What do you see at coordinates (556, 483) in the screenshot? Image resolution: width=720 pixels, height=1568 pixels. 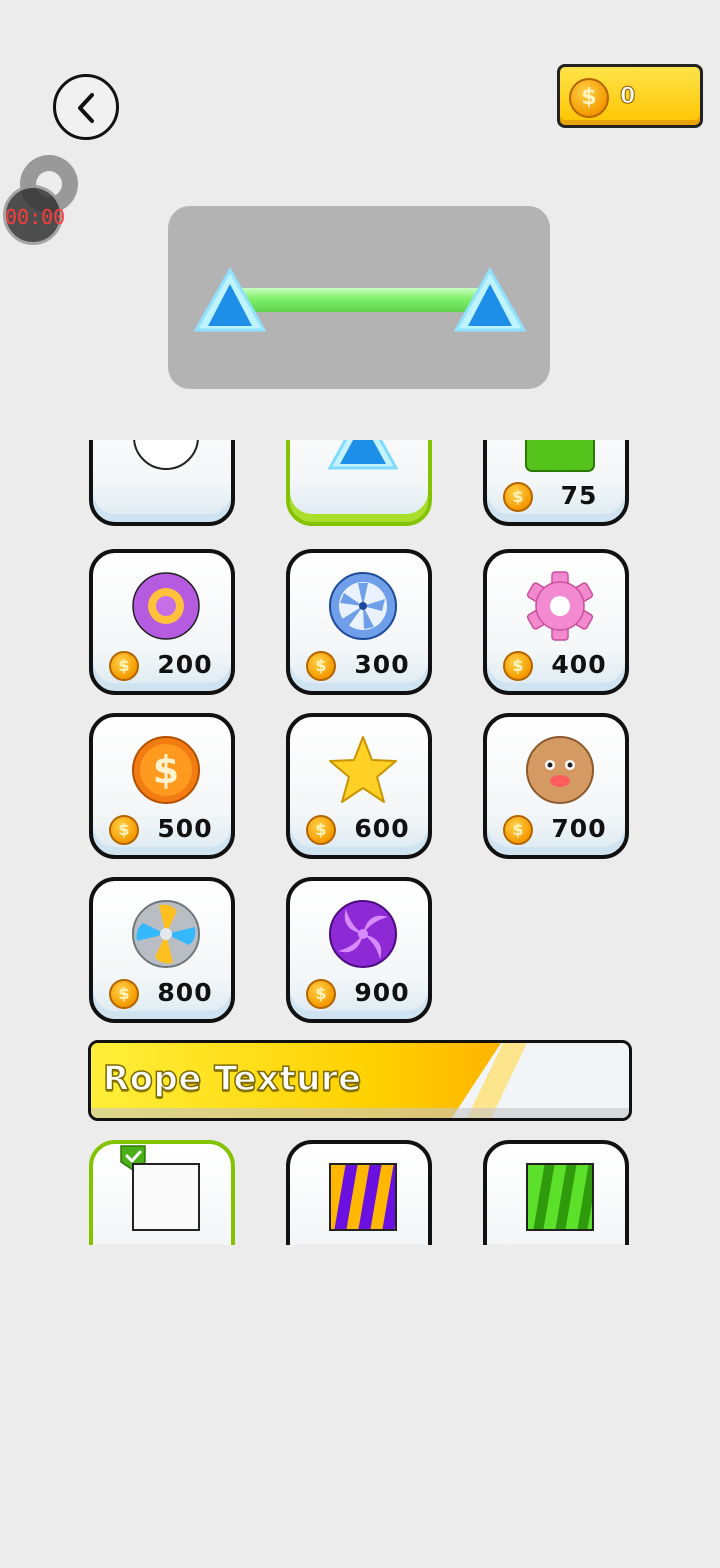 I see `shop-item-green-square: $ 75` at bounding box center [556, 483].